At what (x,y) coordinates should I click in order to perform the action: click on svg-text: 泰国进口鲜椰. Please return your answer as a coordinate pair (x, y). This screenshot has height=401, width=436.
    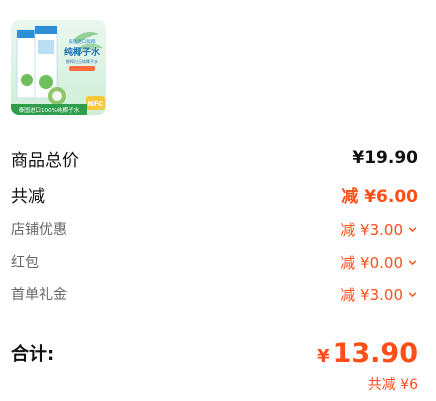
    Looking at the image, I should click on (82, 41).